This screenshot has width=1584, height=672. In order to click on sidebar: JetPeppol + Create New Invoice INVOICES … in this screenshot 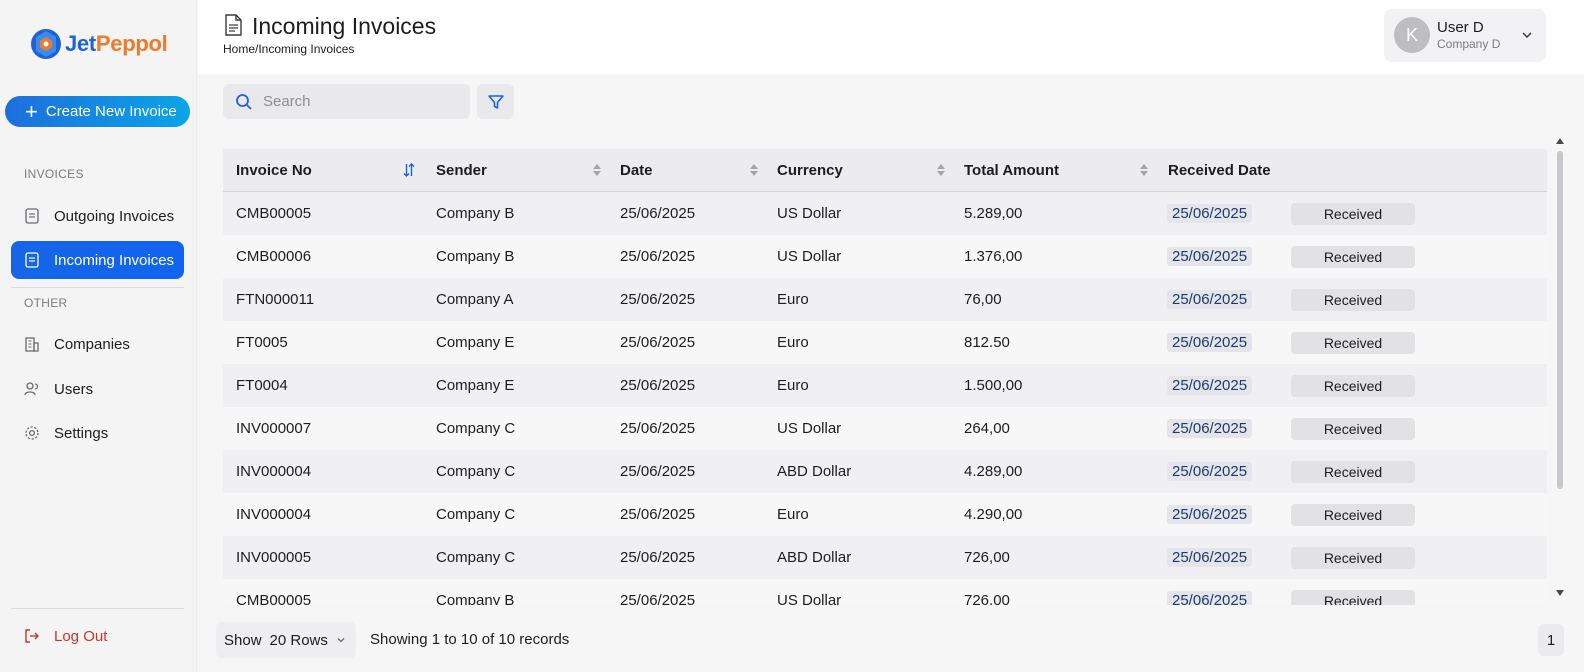, I will do `click(98, 336)`.